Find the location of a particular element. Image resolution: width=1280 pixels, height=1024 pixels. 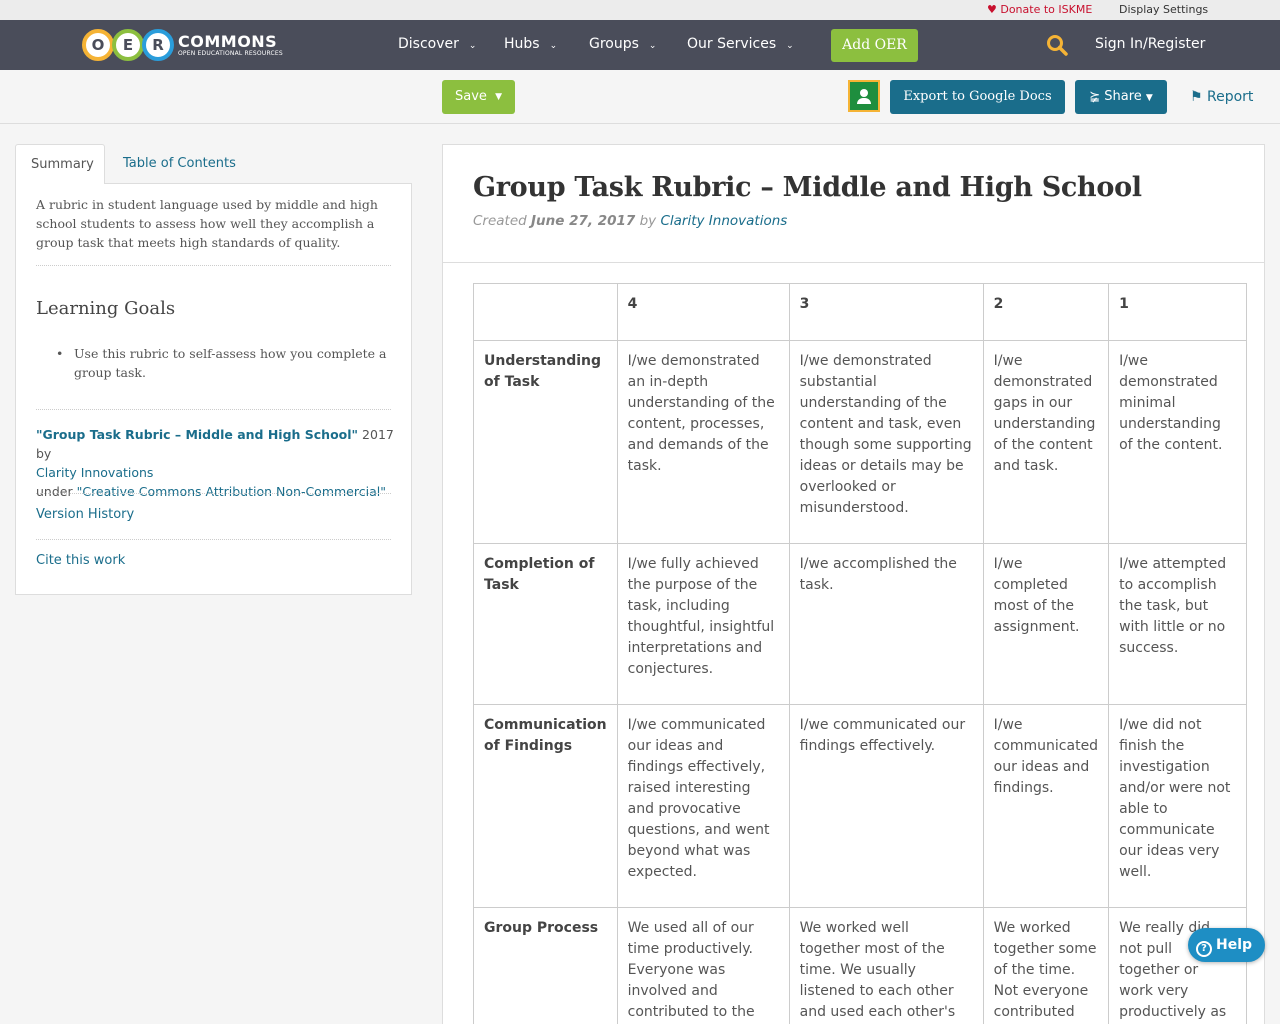

google-classroom-graphic is located at coordinates (864, 96).